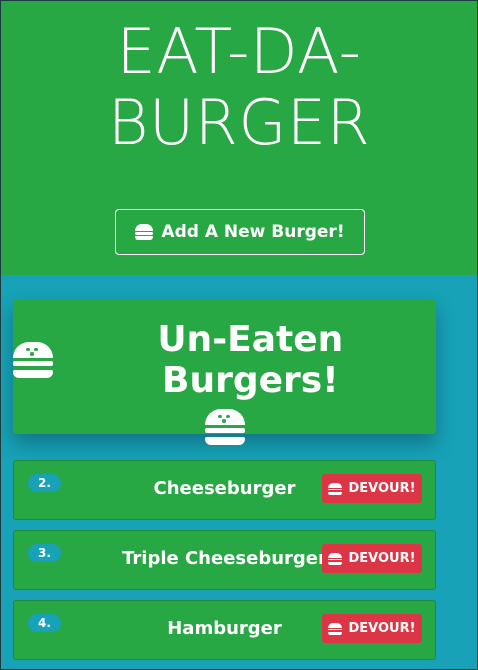 This screenshot has height=670, width=478. I want to click on panel-title: Un-Eaten Burgers!, so click(224, 350).